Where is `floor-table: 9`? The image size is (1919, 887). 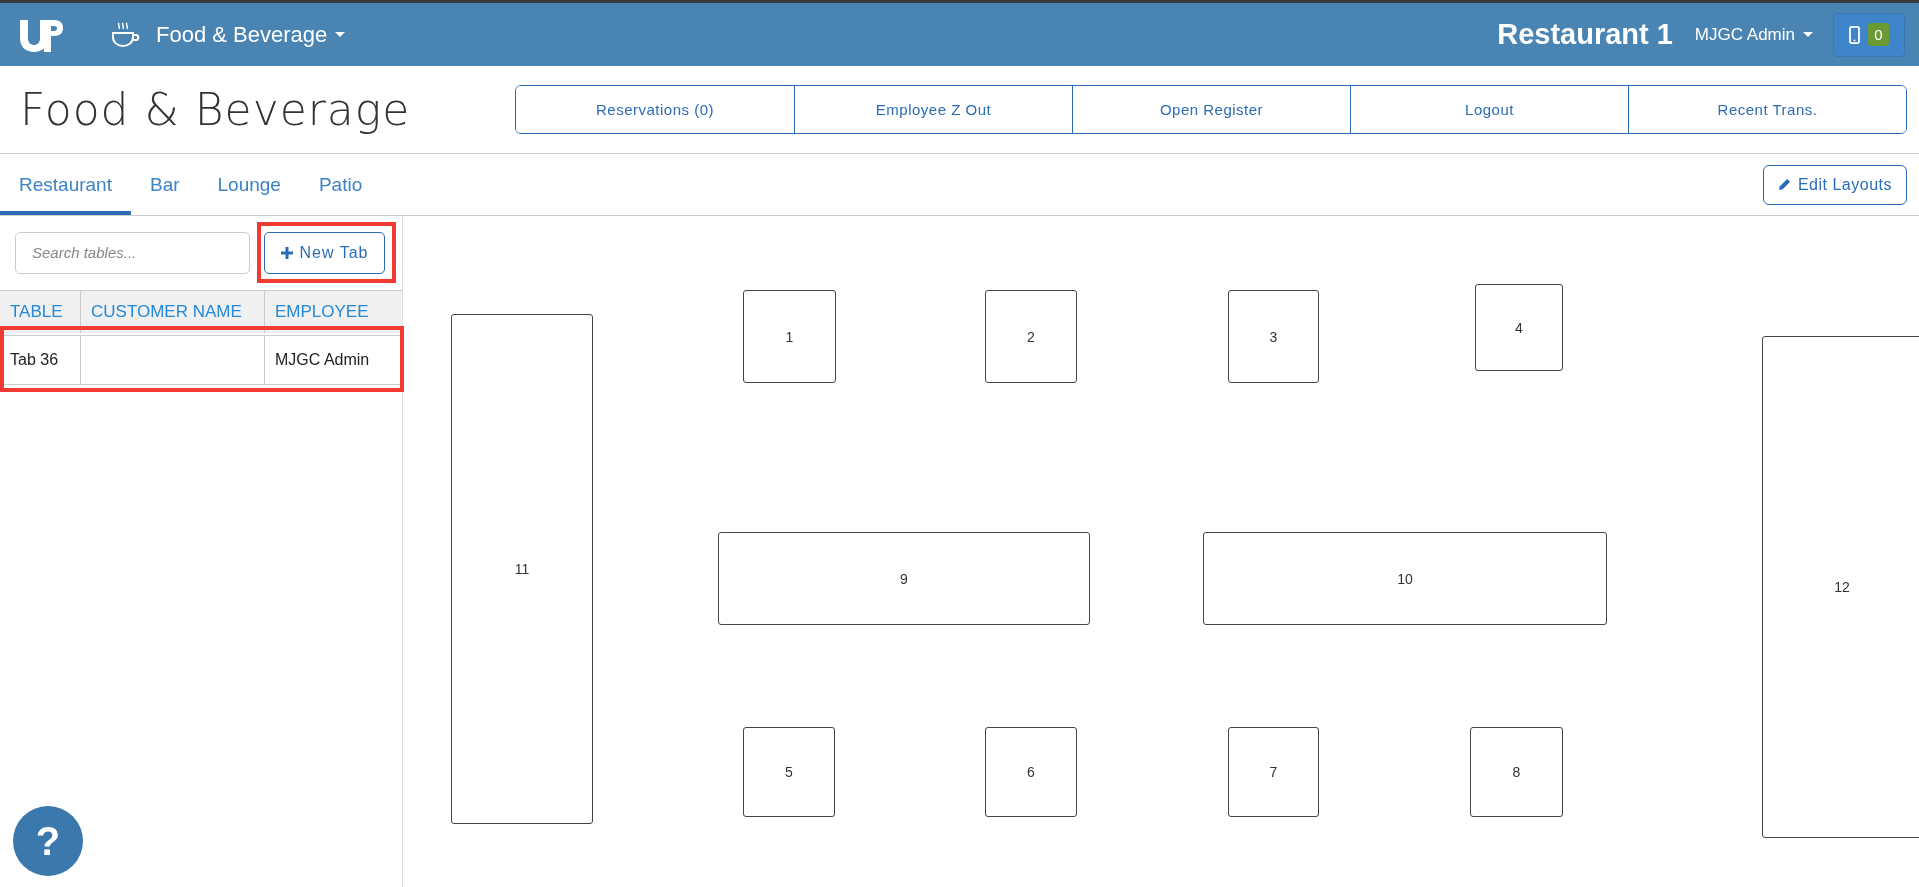 floor-table: 9 is located at coordinates (904, 578).